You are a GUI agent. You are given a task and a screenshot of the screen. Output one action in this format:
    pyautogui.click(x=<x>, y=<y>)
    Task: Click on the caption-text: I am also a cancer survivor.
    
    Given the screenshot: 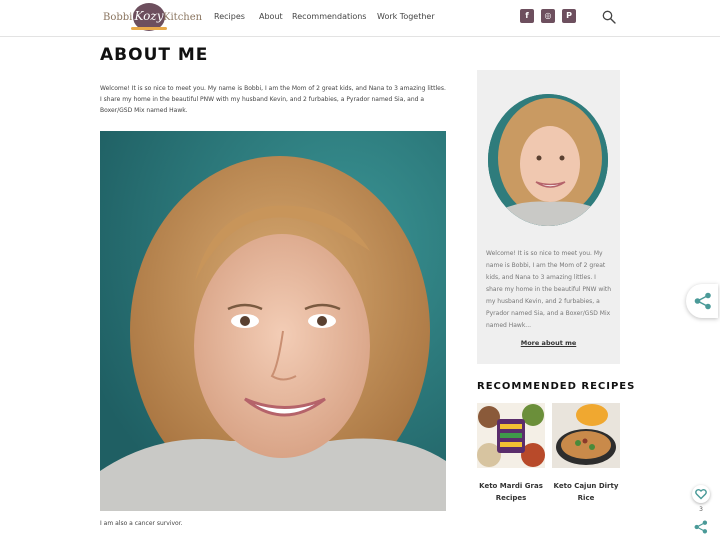 What is the action you would take?
    pyautogui.click(x=141, y=523)
    